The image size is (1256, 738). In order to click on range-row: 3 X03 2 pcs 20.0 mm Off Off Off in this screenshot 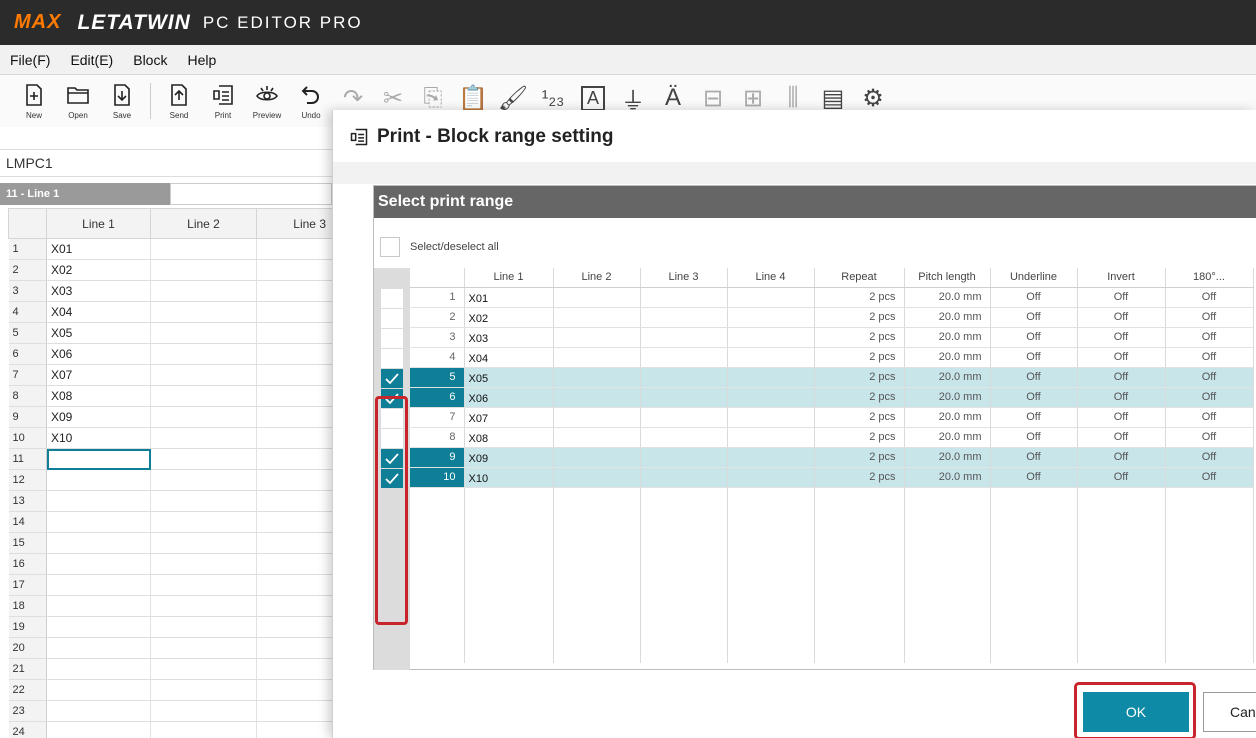, I will do `click(832, 337)`.